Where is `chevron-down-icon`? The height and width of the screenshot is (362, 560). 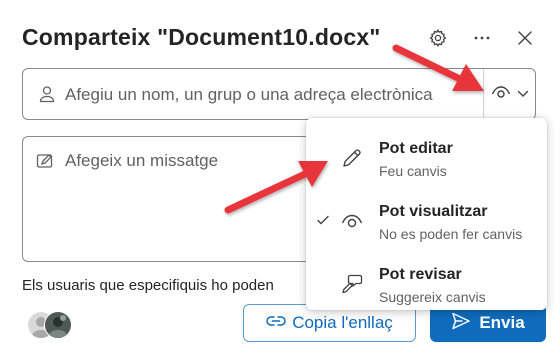 chevron-down-icon is located at coordinates (523, 94).